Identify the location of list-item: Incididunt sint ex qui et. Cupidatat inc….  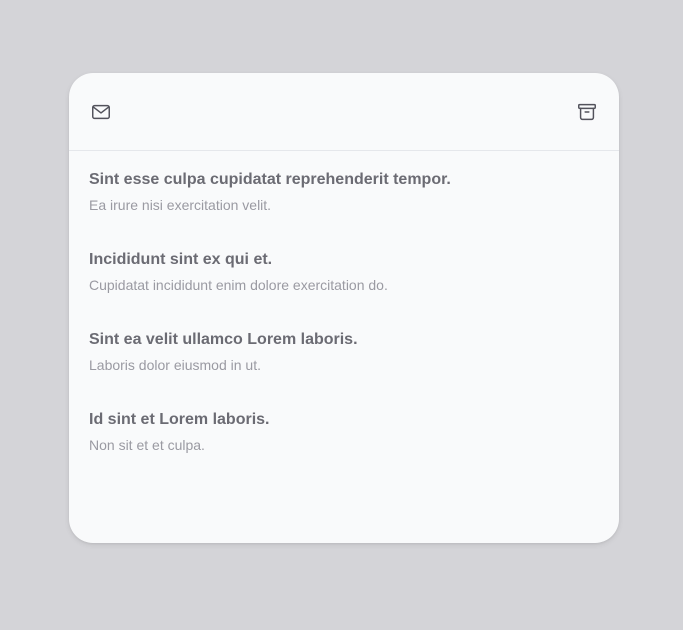
(344, 290).